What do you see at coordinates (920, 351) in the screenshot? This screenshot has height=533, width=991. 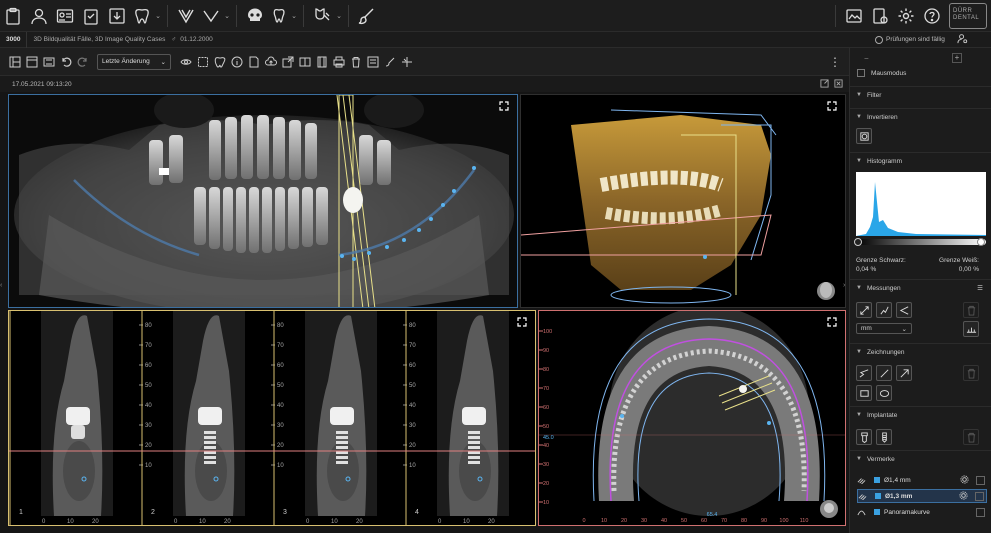 I see `section-drawings: ▼ Zeichnungen` at bounding box center [920, 351].